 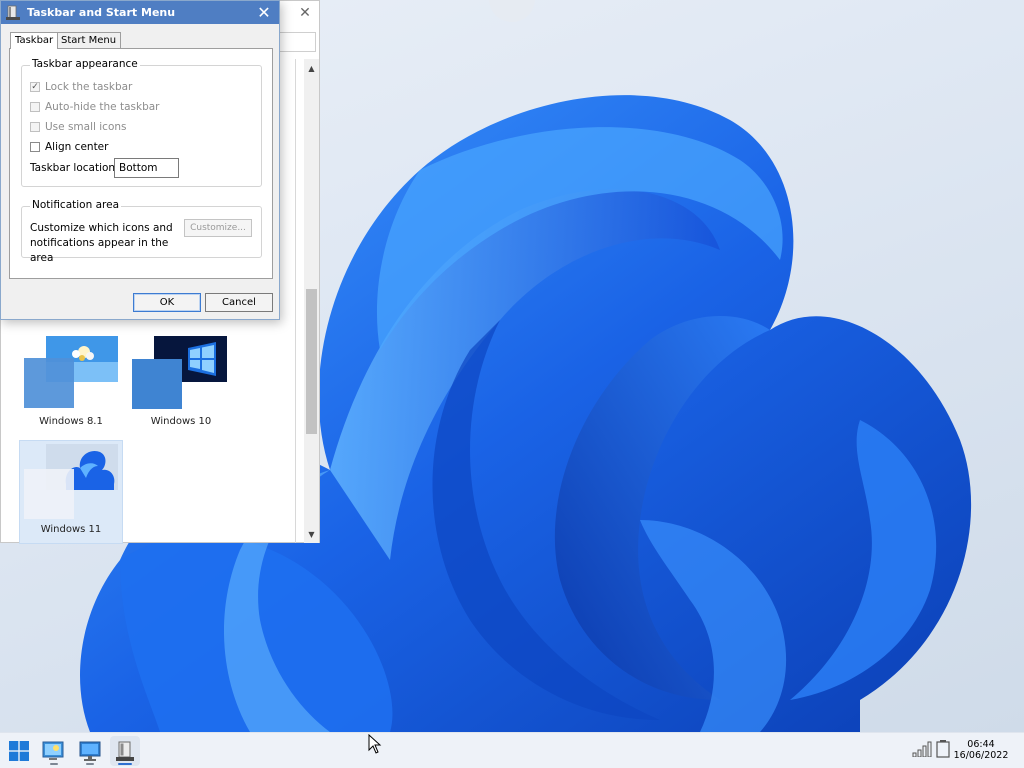 What do you see at coordinates (35, 87) in the screenshot?
I see `checkbox-checked-icon: ✓` at bounding box center [35, 87].